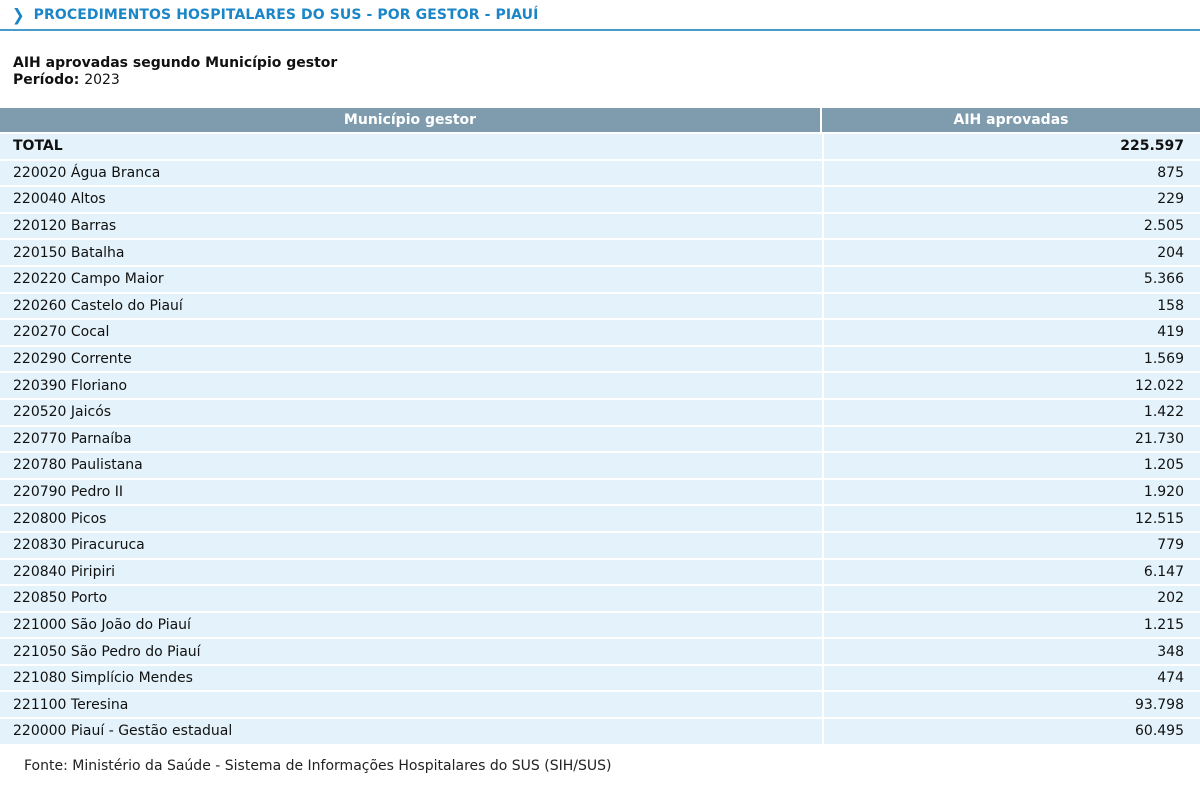 The width and height of the screenshot is (1200, 799). Describe the element at coordinates (1011, 545) in the screenshot. I see `aih-cell: 779` at that location.